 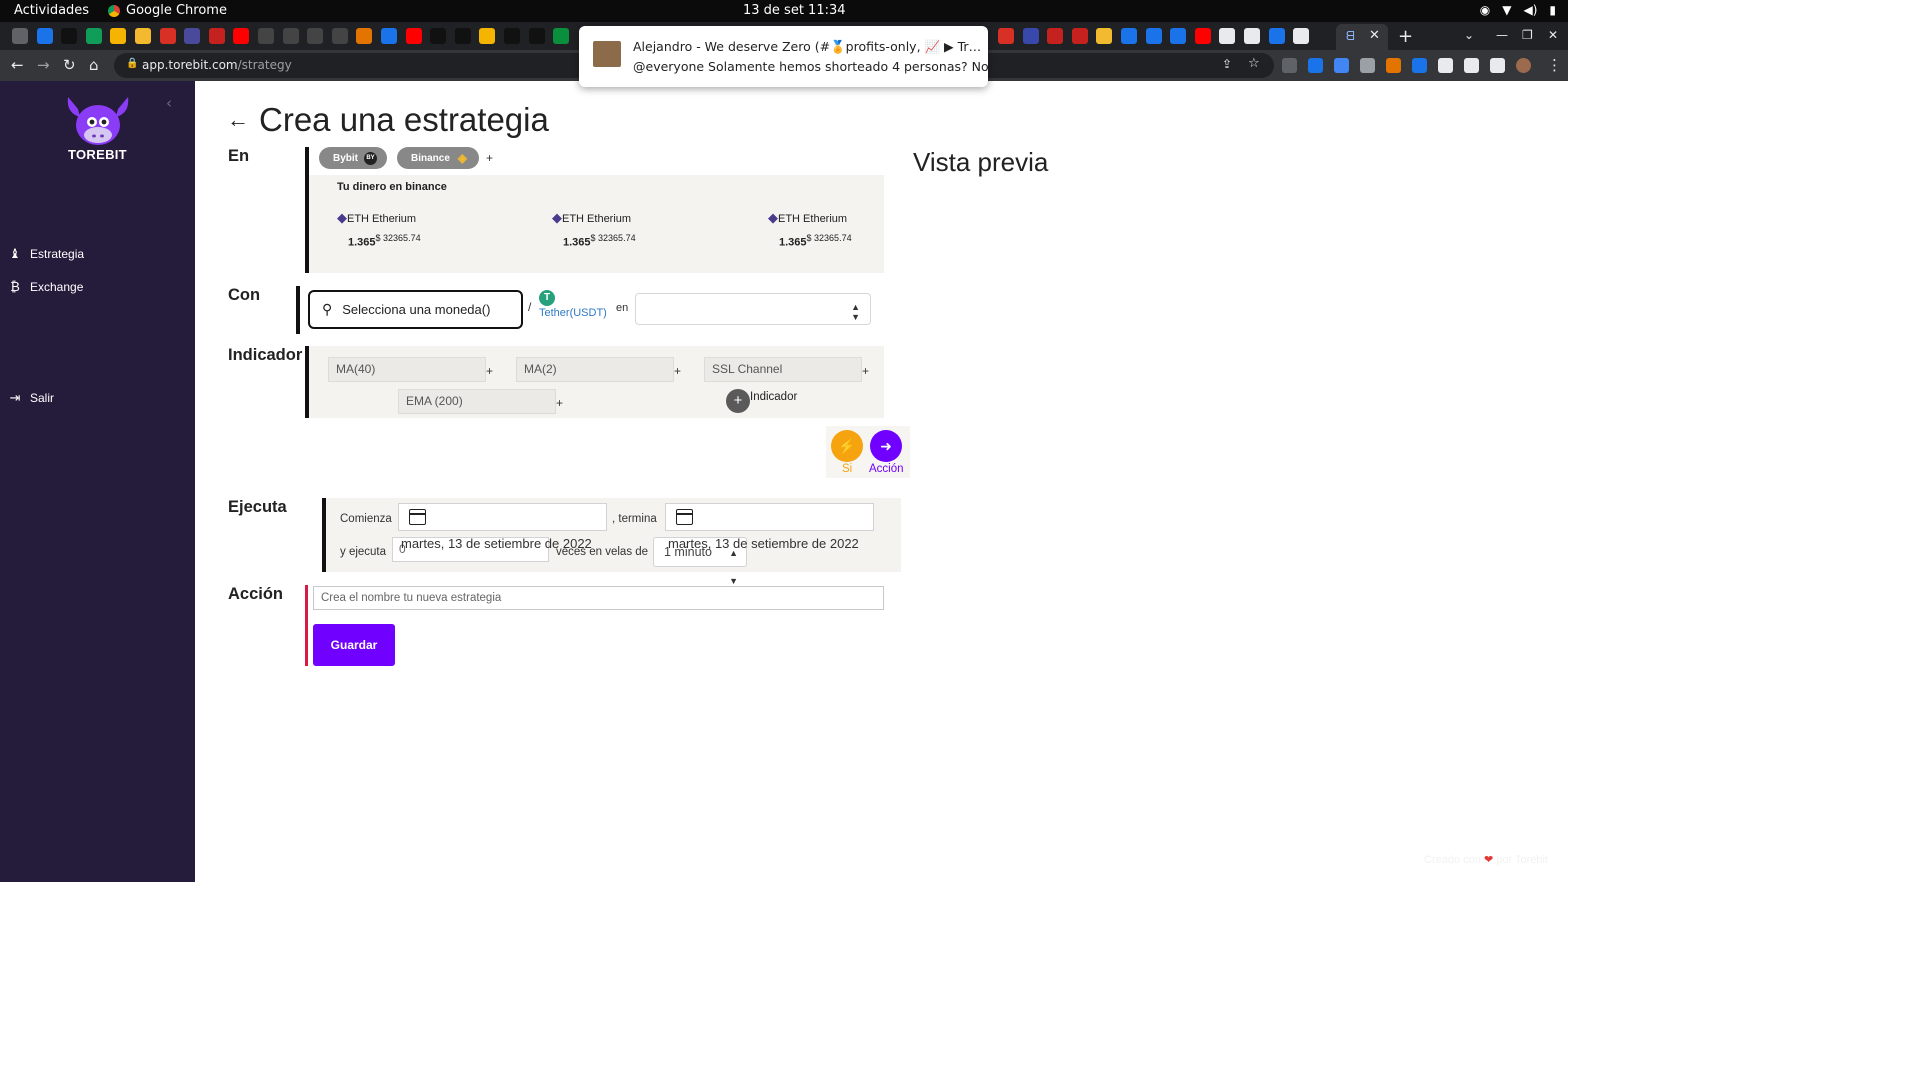 I want to click on indicator-input: MA(40), so click(x=407, y=369).